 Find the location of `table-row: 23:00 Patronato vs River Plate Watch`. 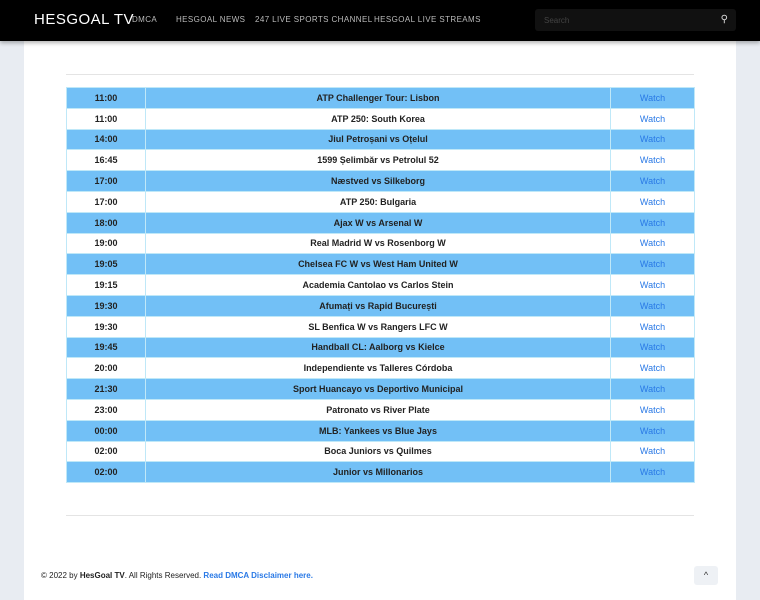

table-row: 23:00 Patronato vs River Plate Watch is located at coordinates (380, 409).